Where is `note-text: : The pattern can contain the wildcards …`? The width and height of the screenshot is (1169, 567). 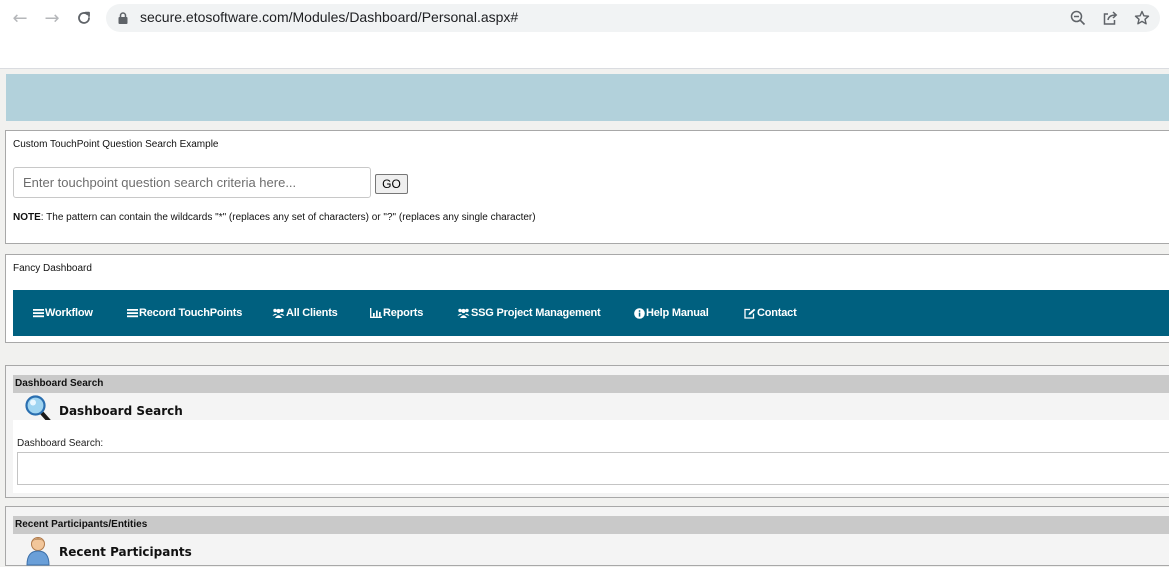 note-text: : The pattern can contain the wildcards … is located at coordinates (288, 217).